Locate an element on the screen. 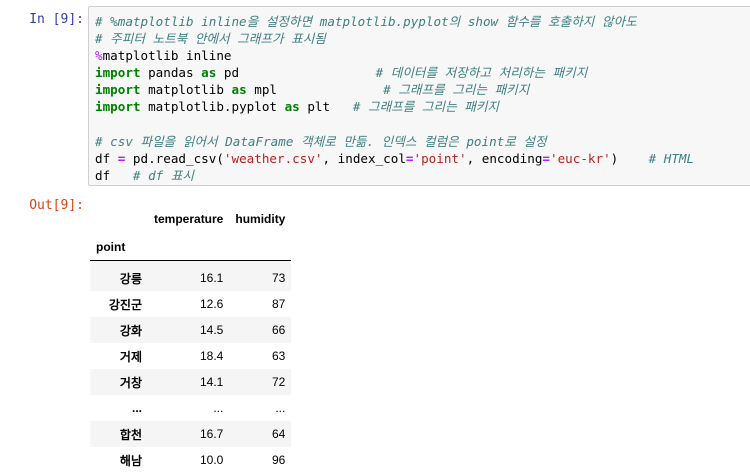 The image size is (750, 473). code-line: %matplotlib inline is located at coordinates (163, 55).